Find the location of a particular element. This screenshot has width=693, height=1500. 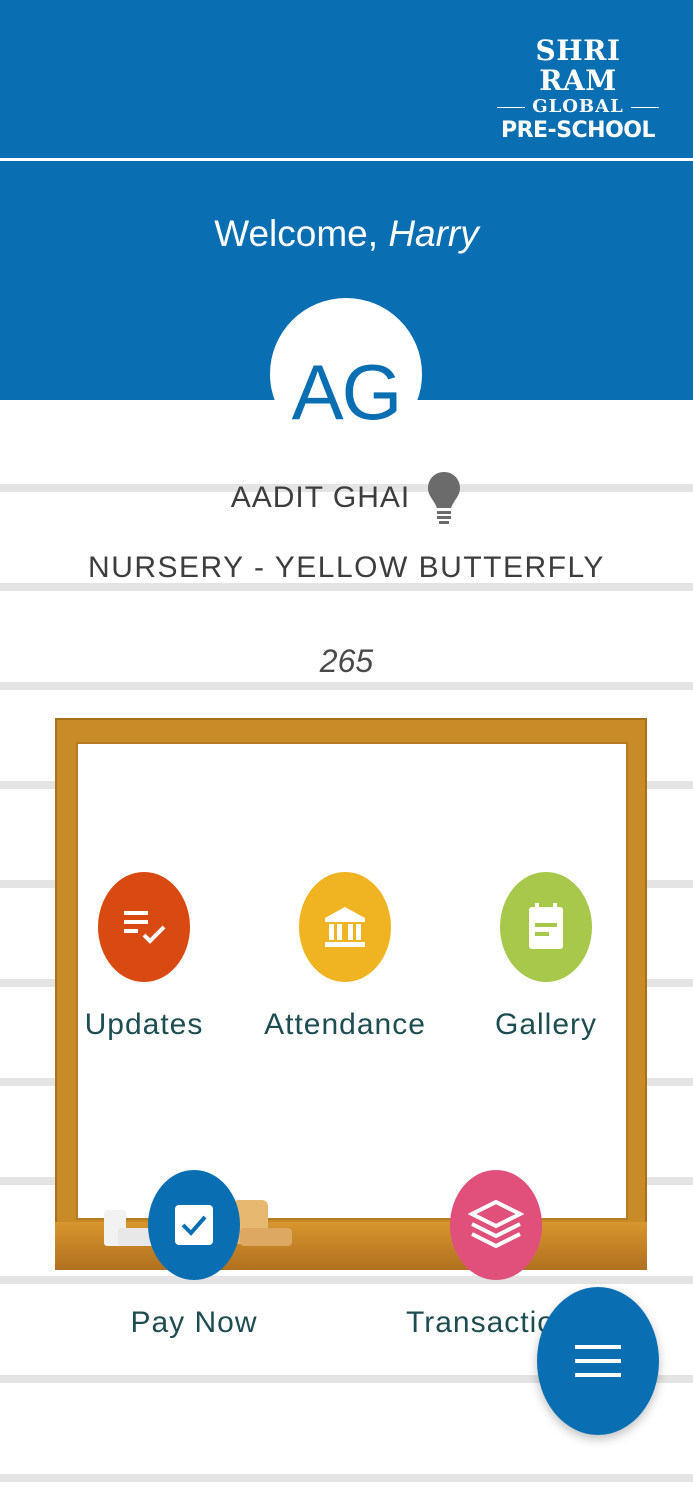

menu-label-pay-now: Pay Now is located at coordinates (194, 1322).